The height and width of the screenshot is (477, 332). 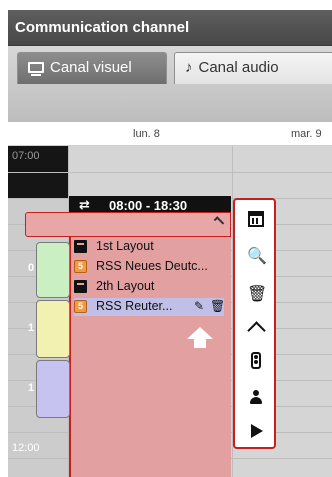 What do you see at coordinates (200, 343) in the screenshot?
I see `arrow-up-stem` at bounding box center [200, 343].